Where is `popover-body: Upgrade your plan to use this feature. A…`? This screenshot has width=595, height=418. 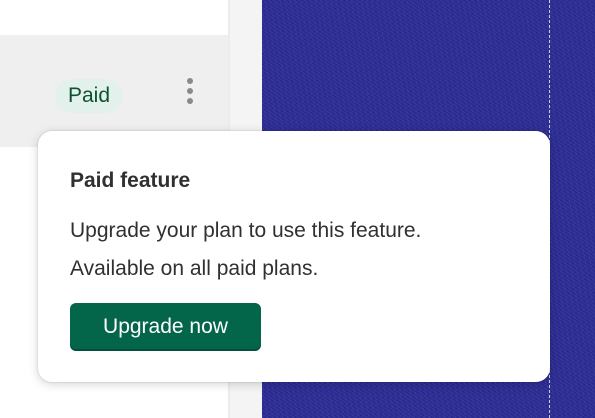
popover-body: Upgrade your plan to use this feature. A… is located at coordinates (300, 250).